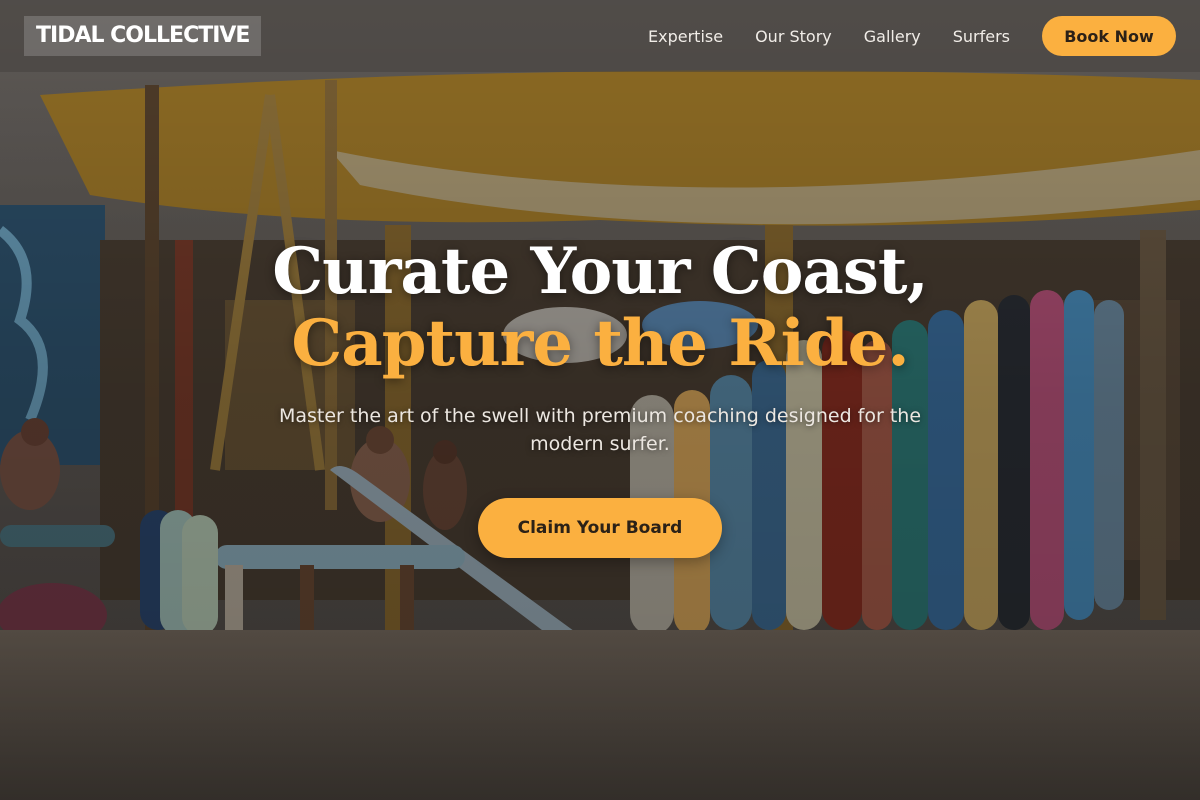  Describe the element at coordinates (600, 528) in the screenshot. I see `claim-your-board-button: Claim Your Board` at that location.